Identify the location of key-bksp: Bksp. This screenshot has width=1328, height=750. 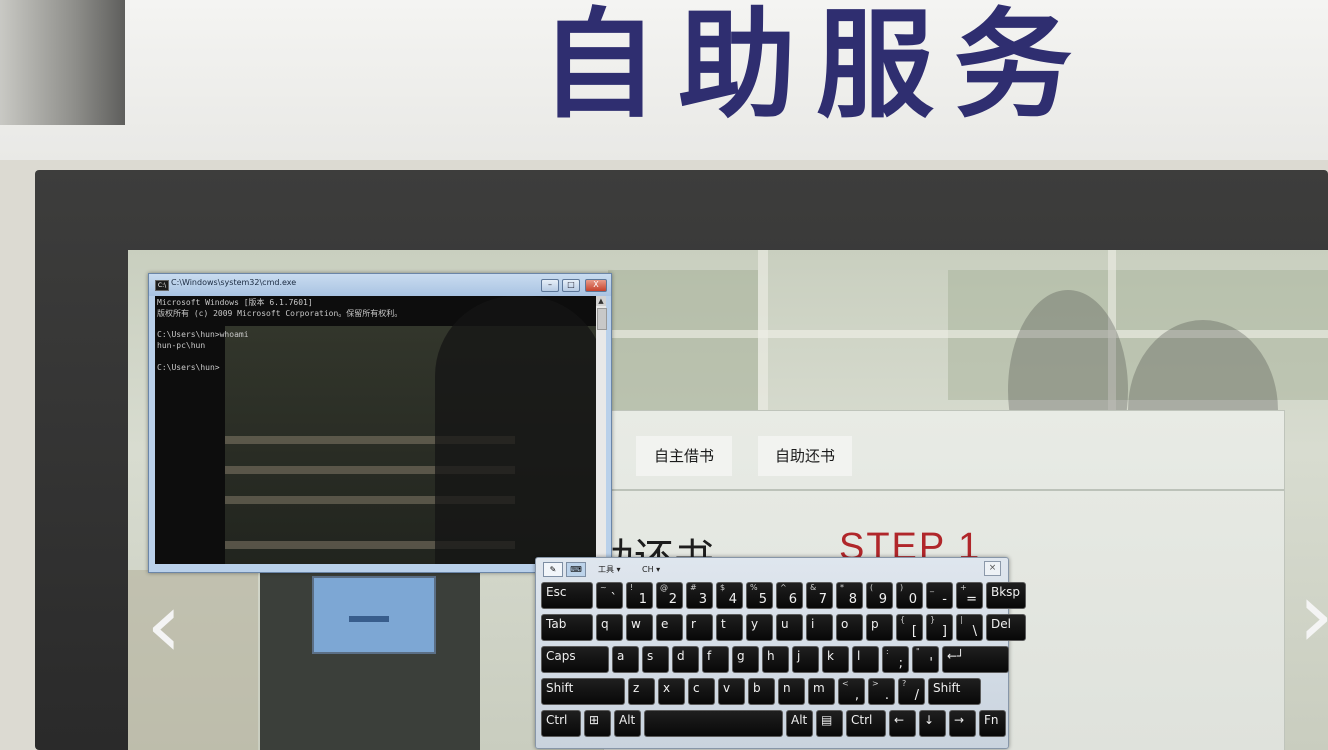
(1006, 595).